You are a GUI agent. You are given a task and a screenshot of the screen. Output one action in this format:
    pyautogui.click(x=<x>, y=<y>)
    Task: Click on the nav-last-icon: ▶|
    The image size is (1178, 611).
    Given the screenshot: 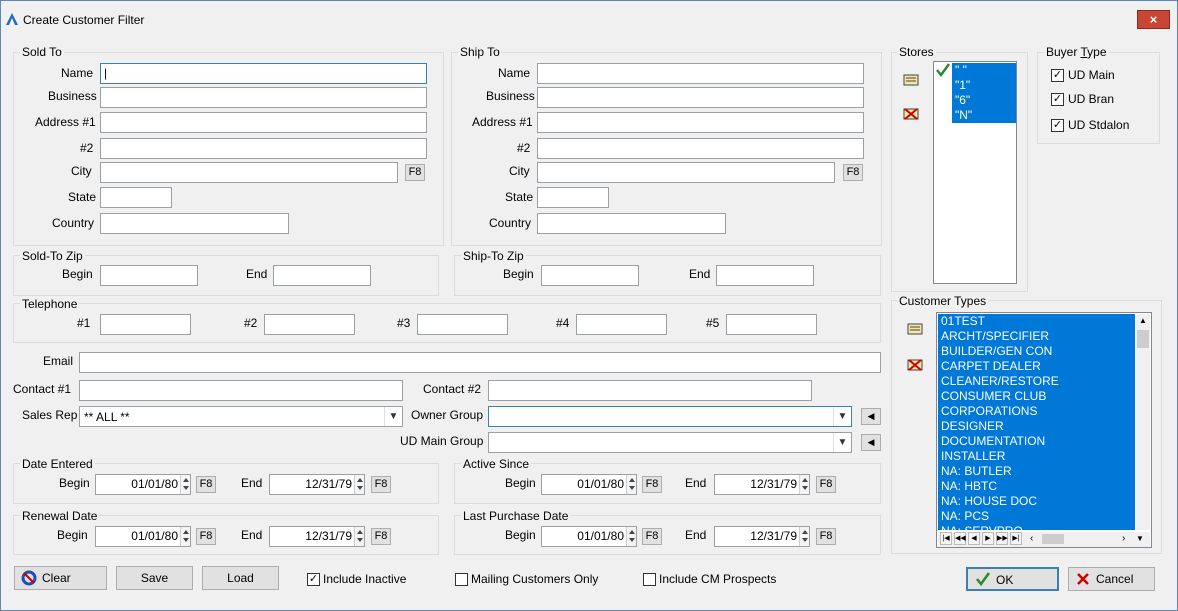 What is the action you would take?
    pyautogui.click(x=1016, y=538)
    